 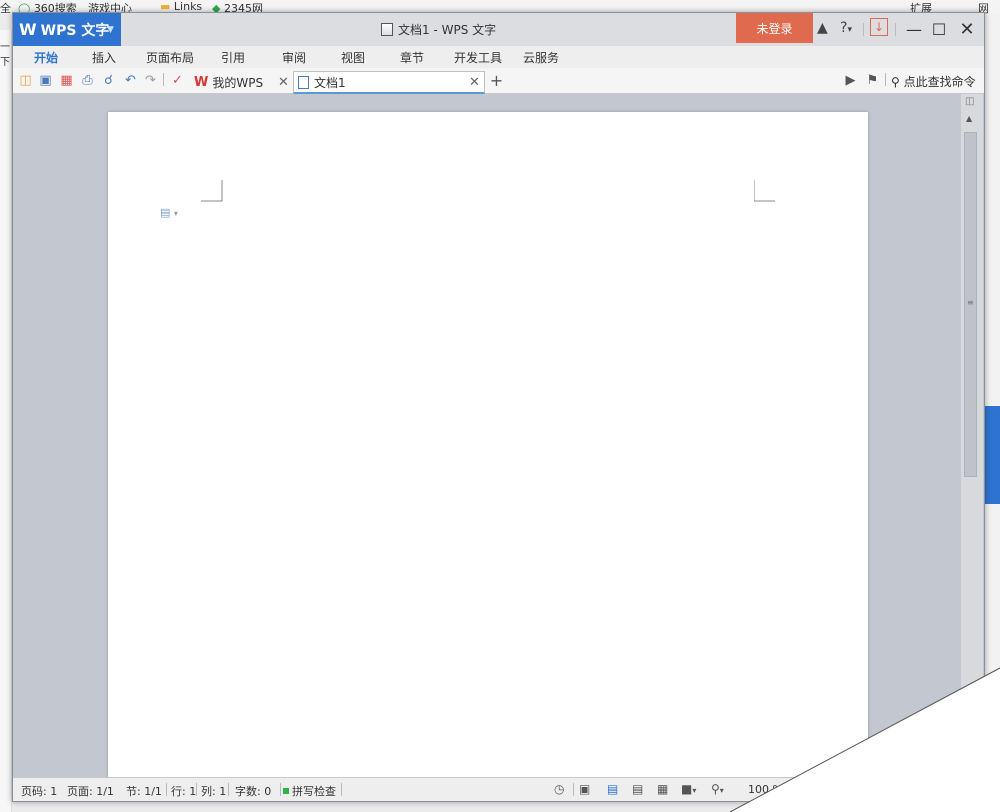 I want to click on split-view-icon: ◫, so click(x=969, y=101).